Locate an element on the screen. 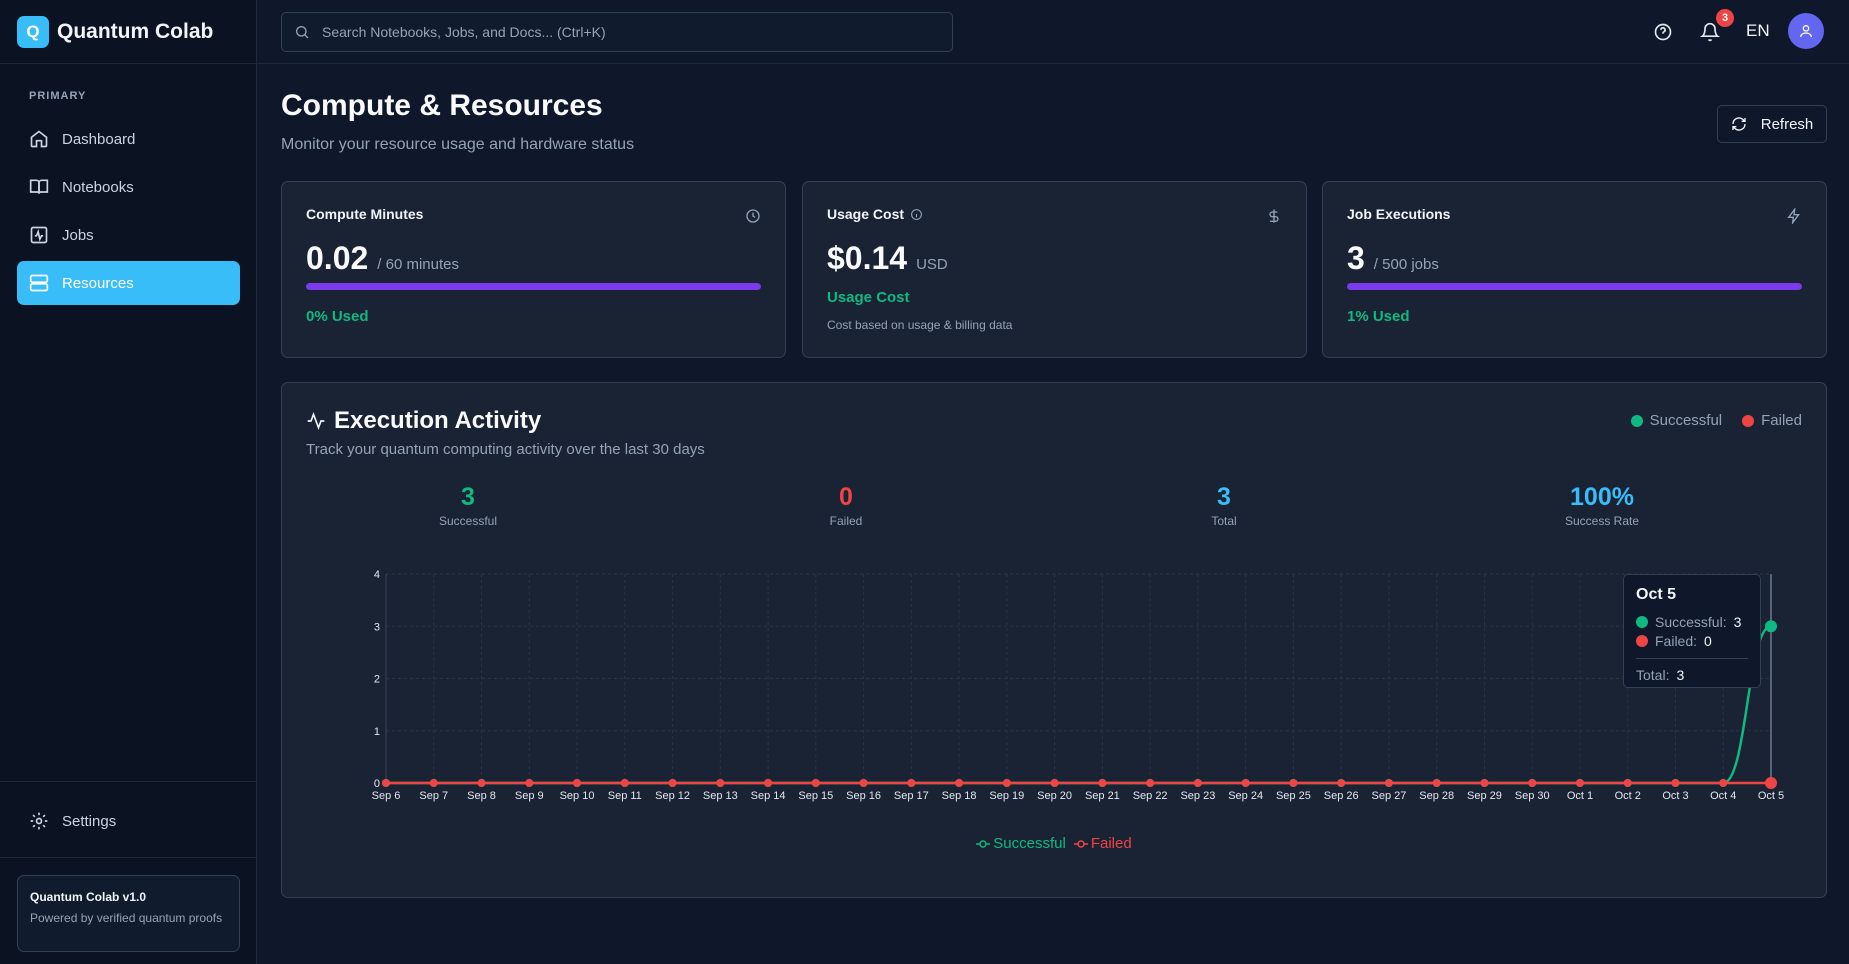 Image resolution: width=1849 pixels, height=964 pixels. sidebar-item-label: Resources is located at coordinates (98, 283).